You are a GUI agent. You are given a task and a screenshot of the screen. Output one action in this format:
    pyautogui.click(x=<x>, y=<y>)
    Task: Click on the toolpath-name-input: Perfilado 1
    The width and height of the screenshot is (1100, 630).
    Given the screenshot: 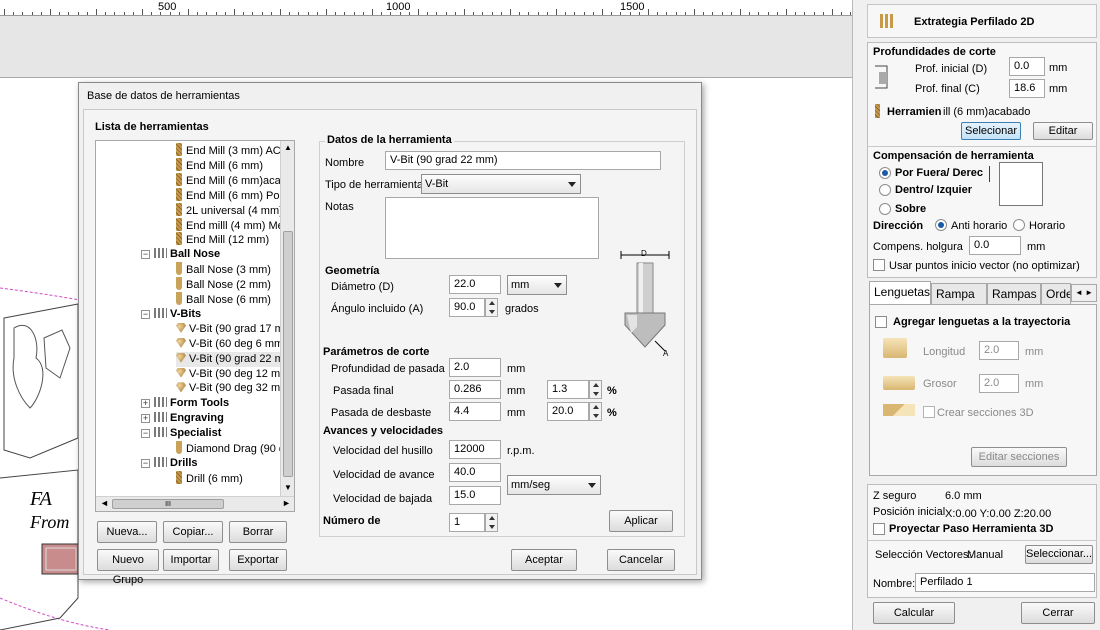 What is the action you would take?
    pyautogui.click(x=1005, y=582)
    